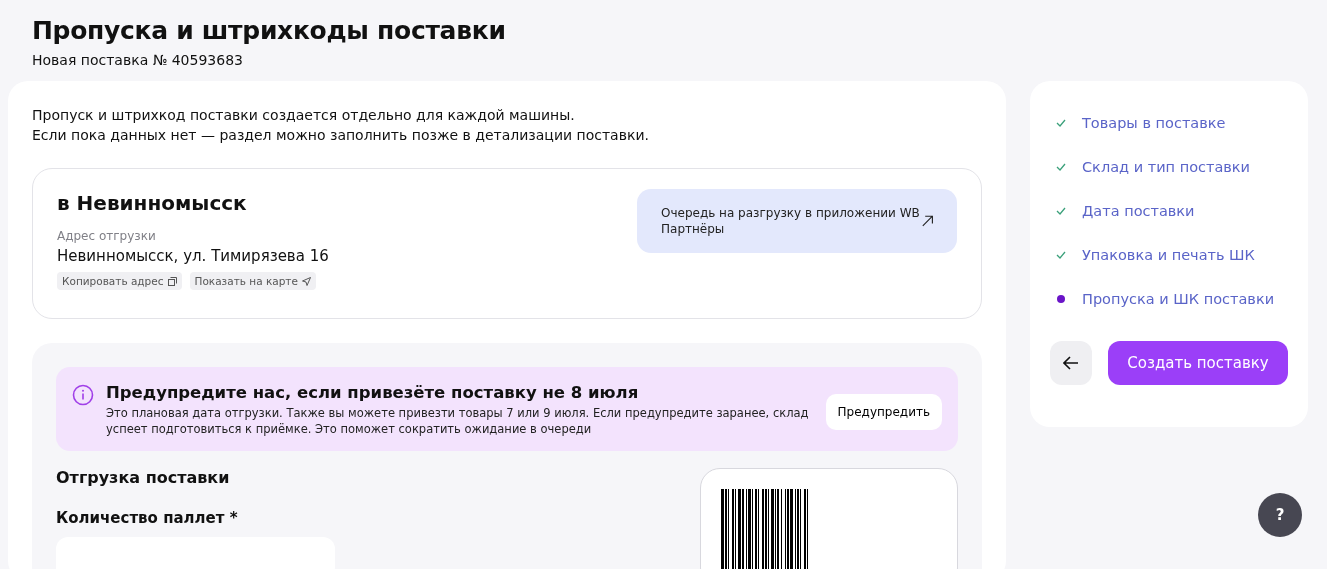 The image size is (1327, 569). I want to click on pallets-label: Количество паллет *, so click(147, 518).